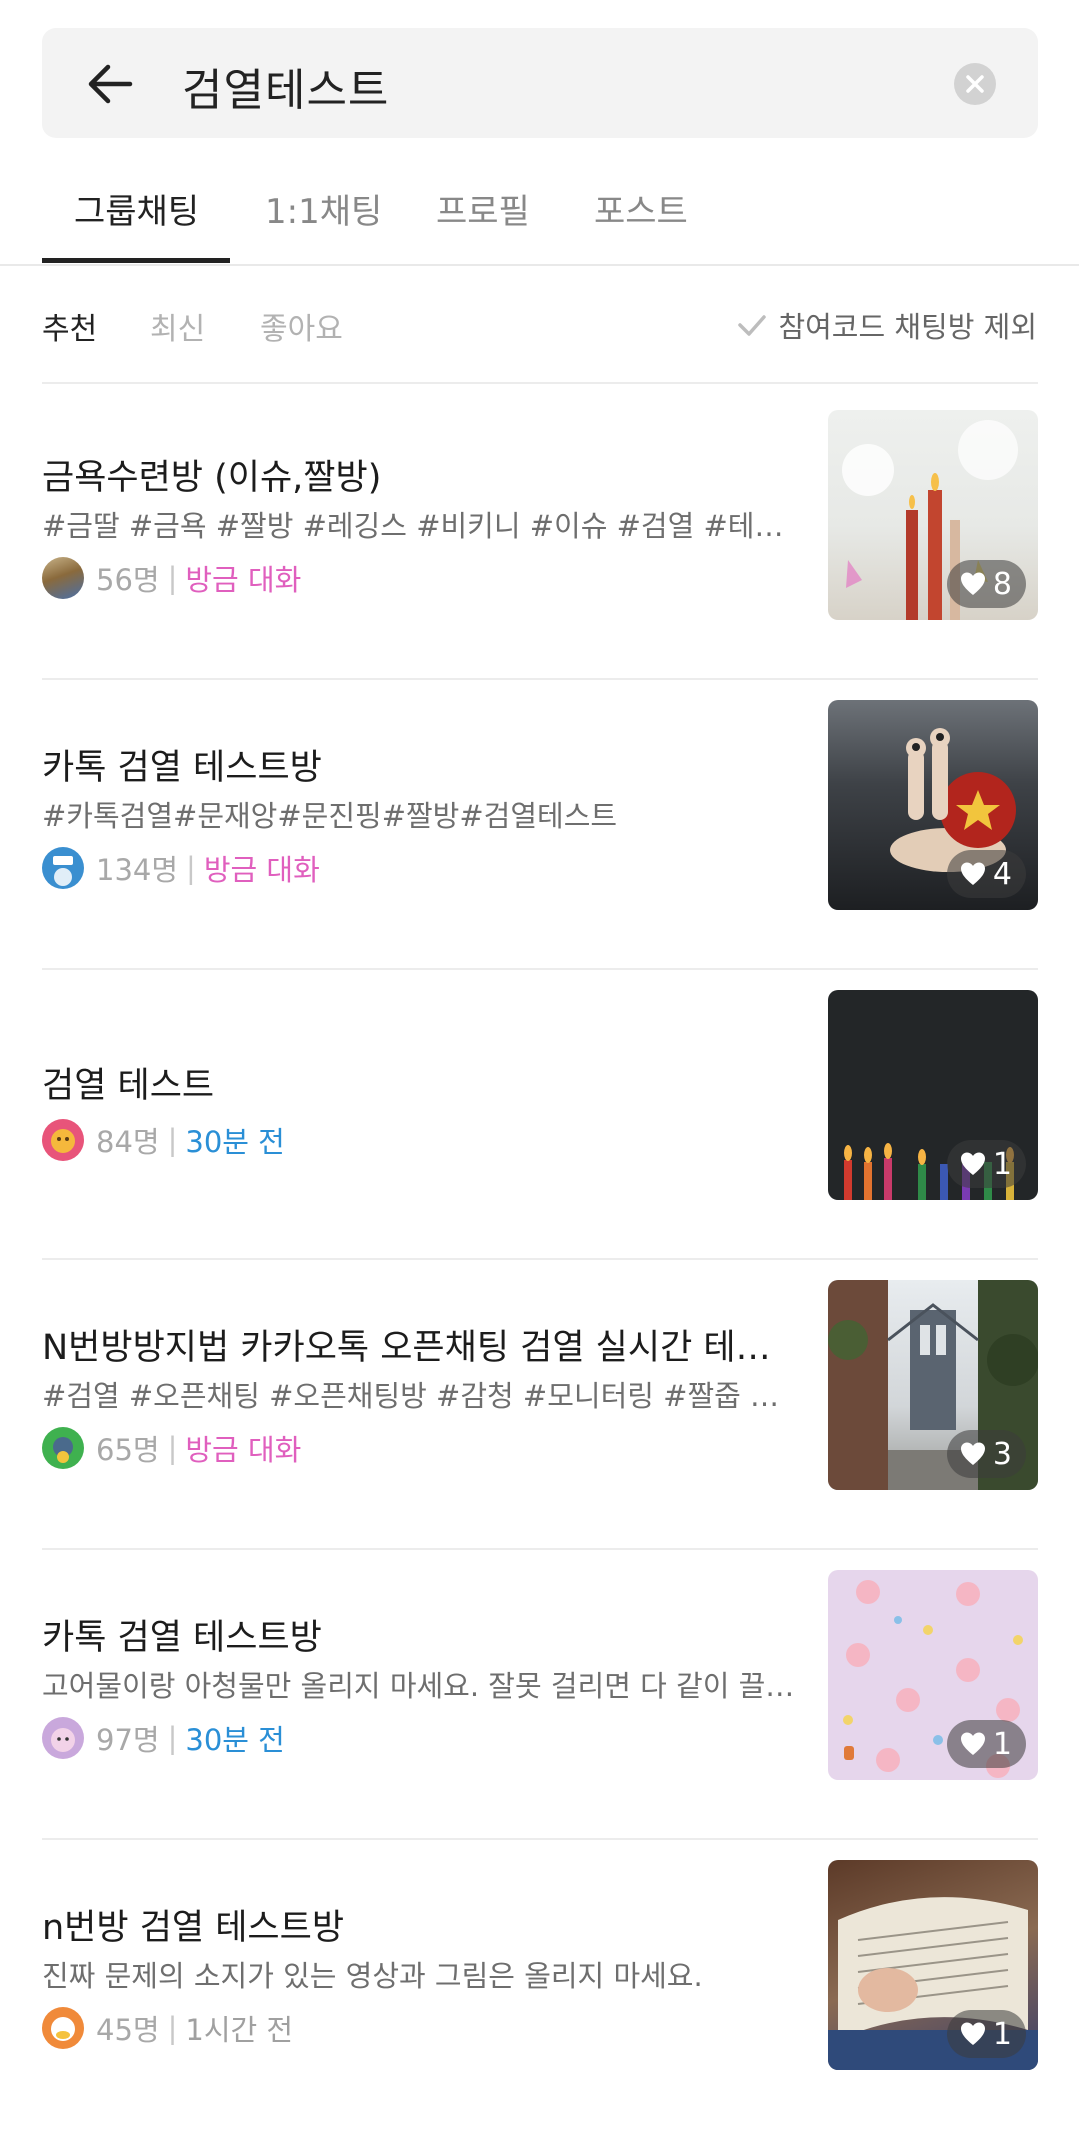  Describe the element at coordinates (128, 1086) in the screenshot. I see `room-title: 검열 테스트` at that location.